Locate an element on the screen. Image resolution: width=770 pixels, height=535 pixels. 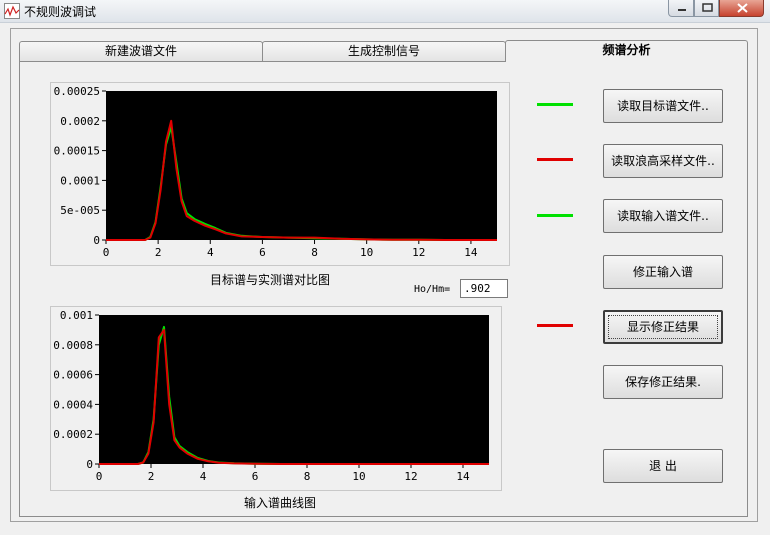
y-tick-label: 5e-005 is located at coordinates (80, 210).